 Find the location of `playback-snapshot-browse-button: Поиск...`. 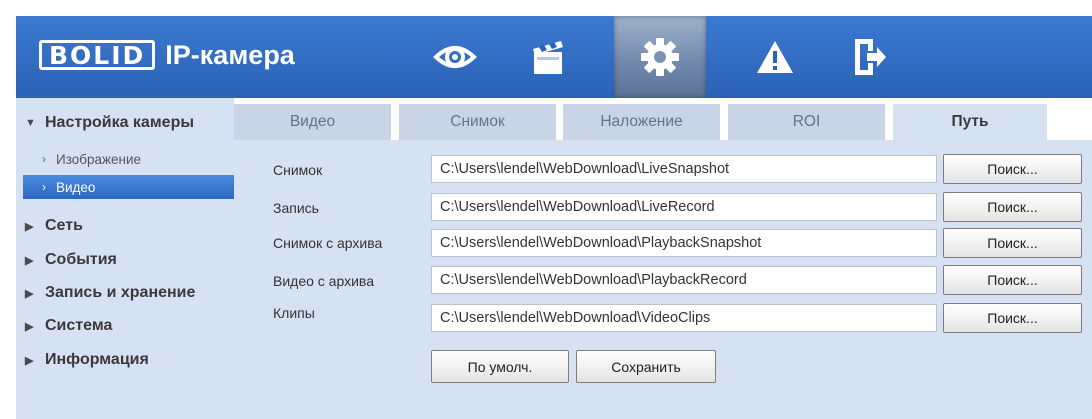

playback-snapshot-browse-button: Поиск... is located at coordinates (1012, 243).